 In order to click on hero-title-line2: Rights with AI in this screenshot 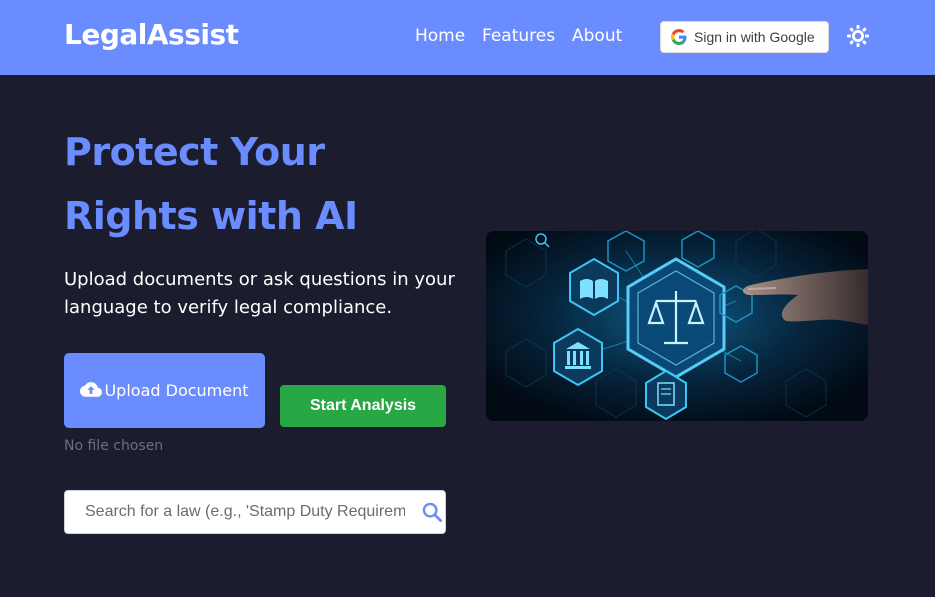, I will do `click(211, 216)`.